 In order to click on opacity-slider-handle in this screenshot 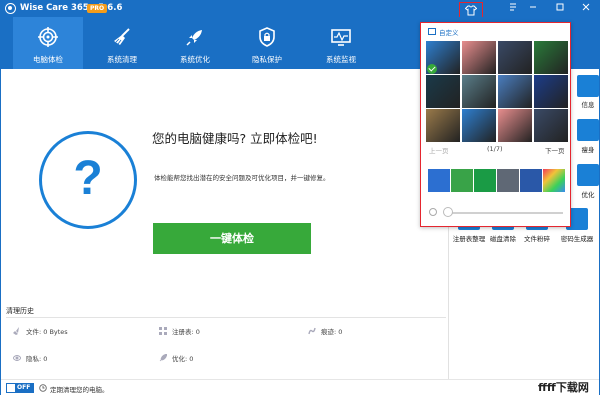, I will do `click(448, 212)`.